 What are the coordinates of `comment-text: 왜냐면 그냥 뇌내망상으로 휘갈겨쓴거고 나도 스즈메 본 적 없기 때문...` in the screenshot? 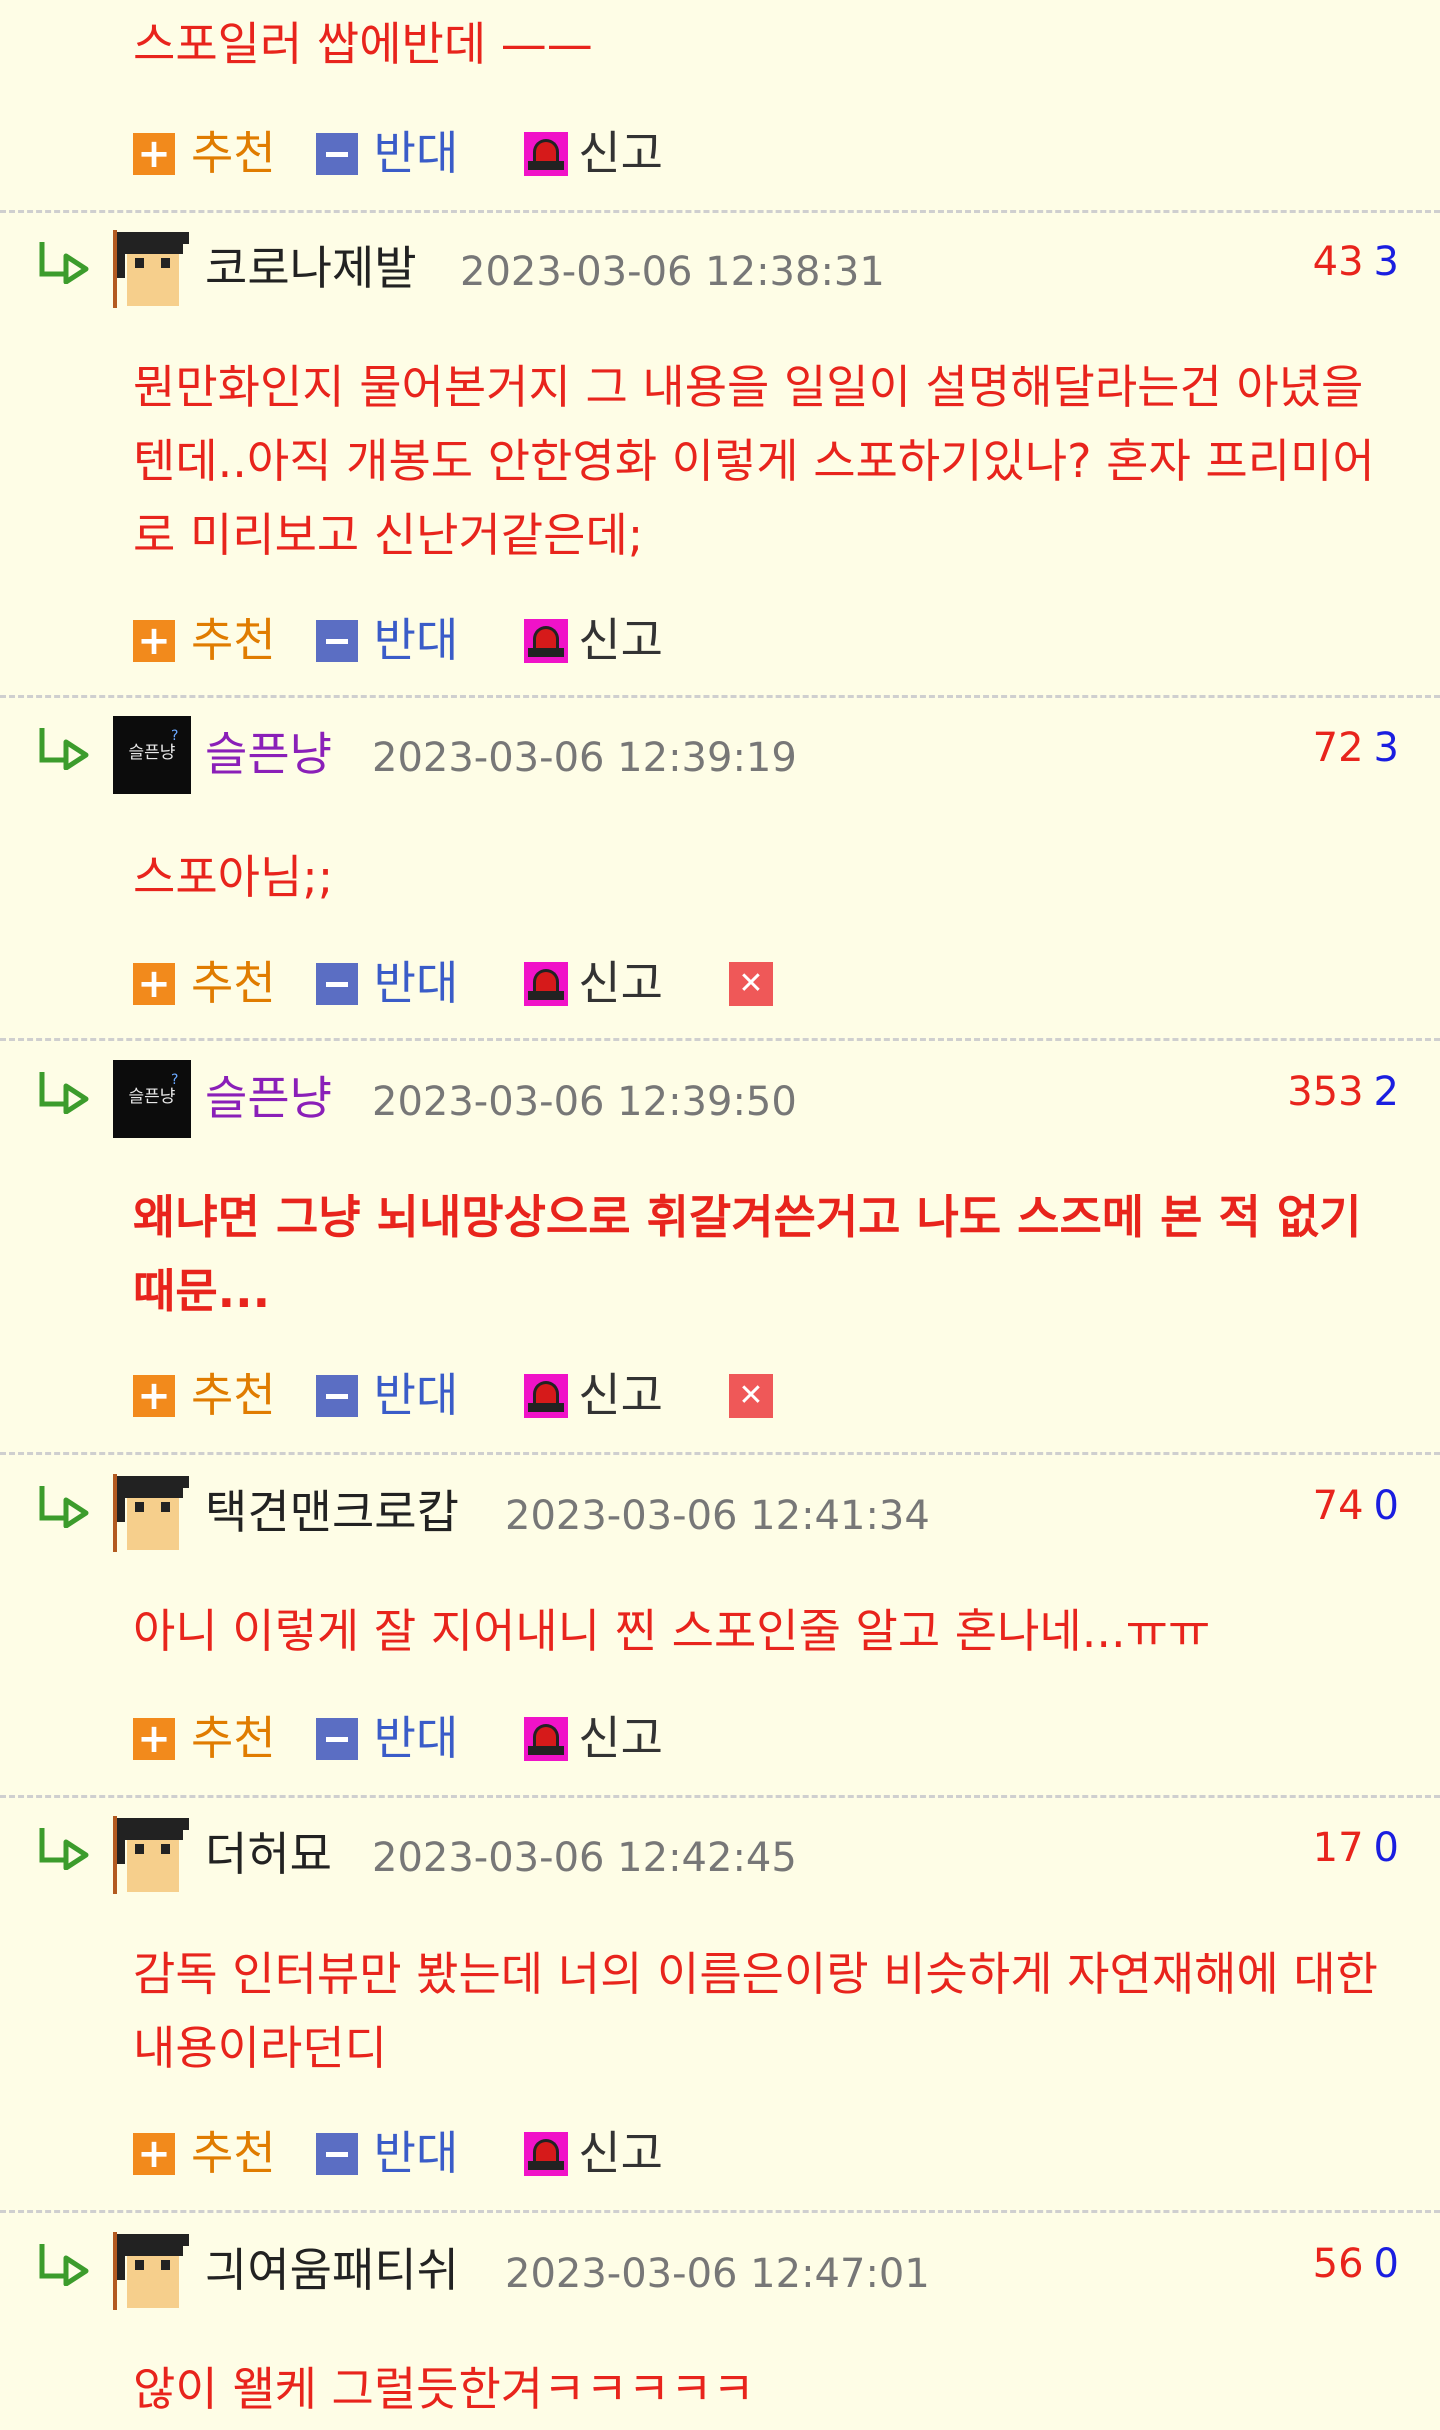 It's located at (747, 1254).